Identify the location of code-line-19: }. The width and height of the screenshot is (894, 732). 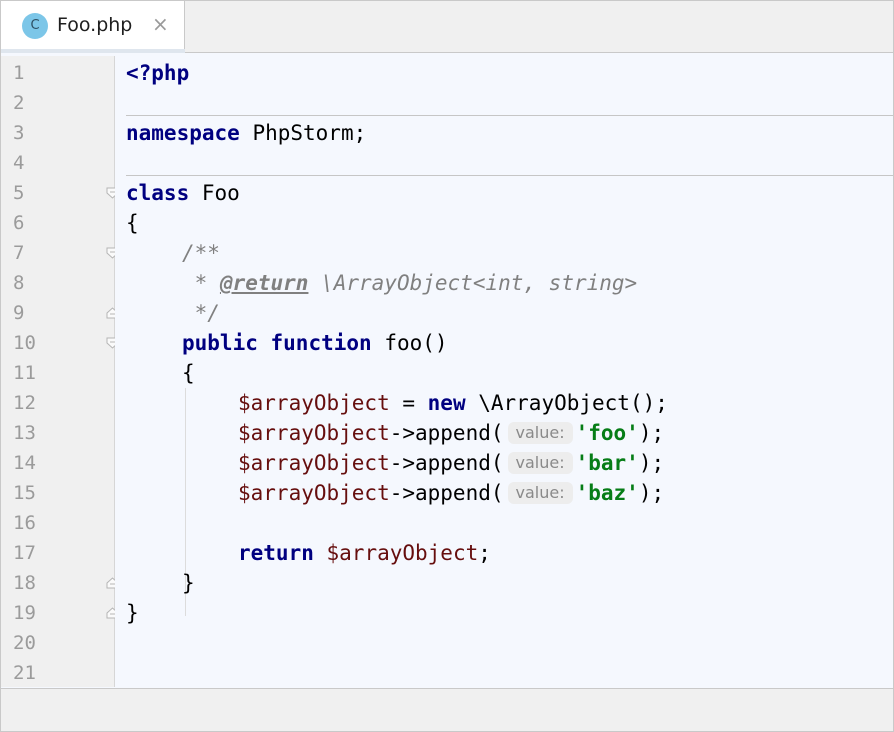
(132, 613).